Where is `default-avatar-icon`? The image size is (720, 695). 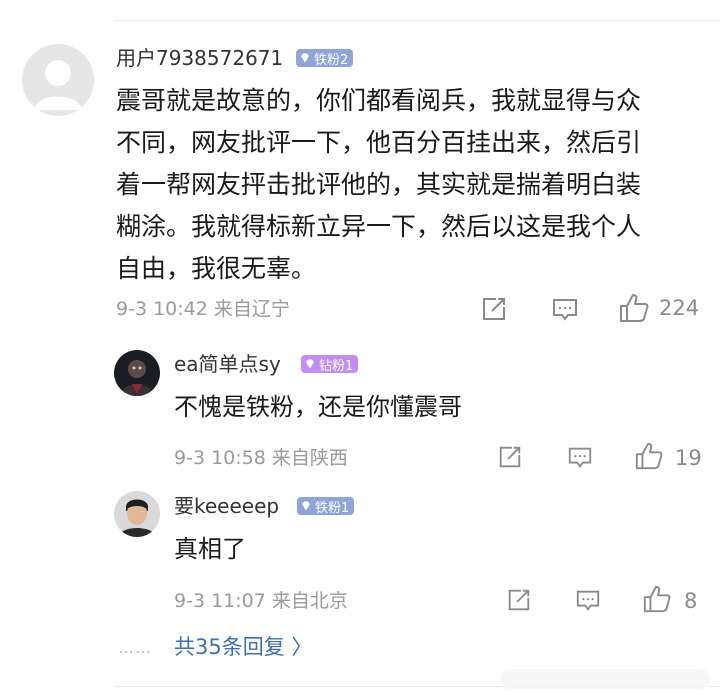
default-avatar-icon is located at coordinates (58, 80).